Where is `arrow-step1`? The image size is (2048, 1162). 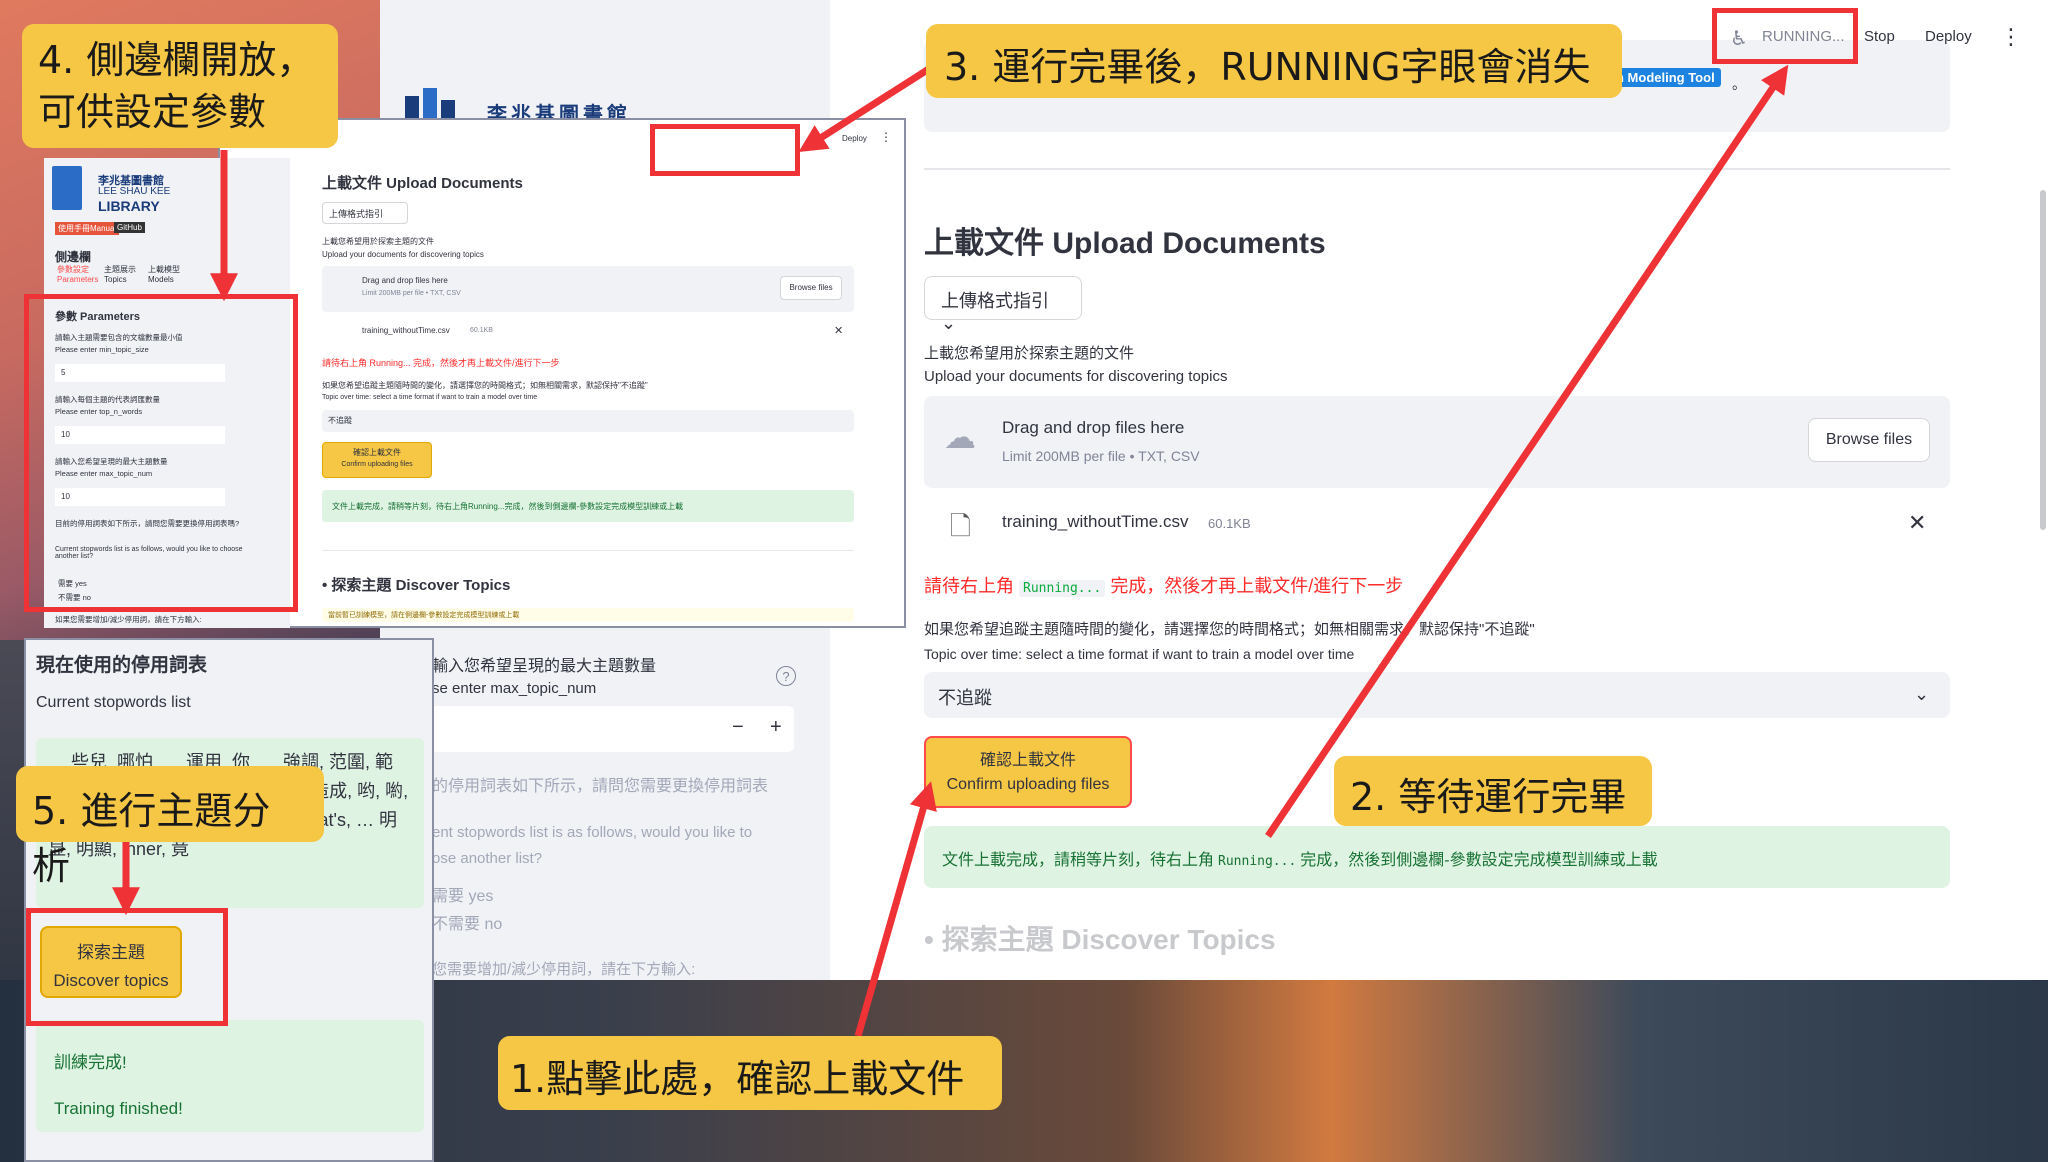 arrow-step1 is located at coordinates (895, 909).